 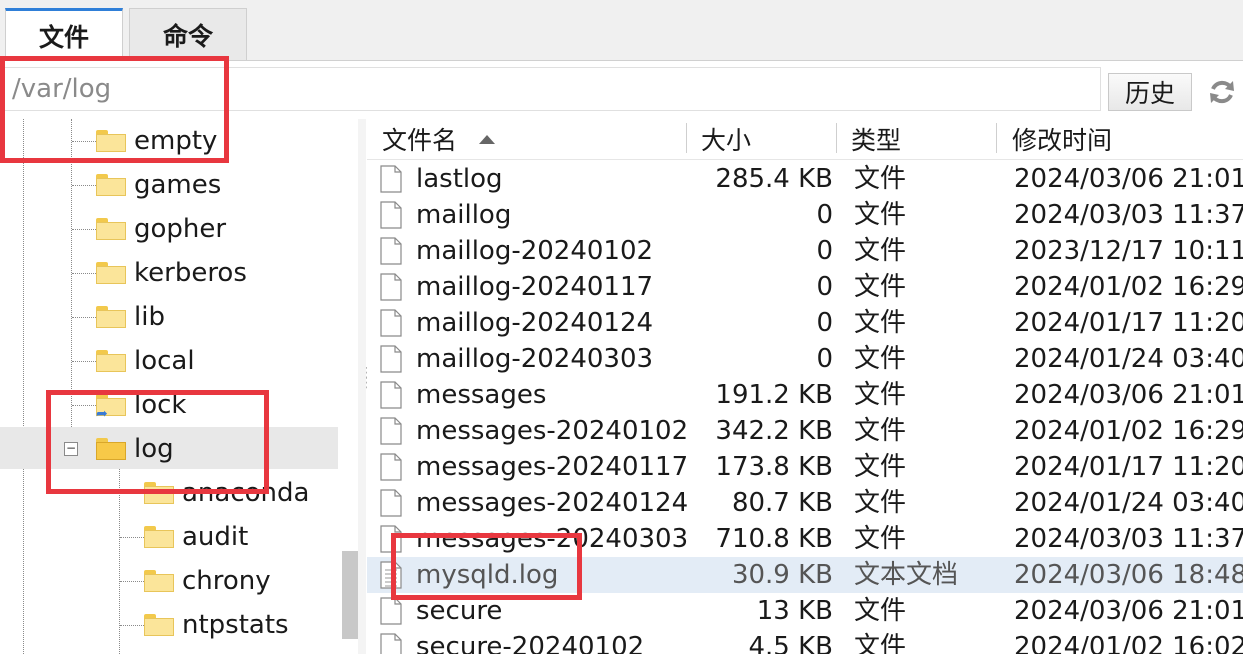 What do you see at coordinates (552, 89) in the screenshot?
I see `path-input: /var/log` at bounding box center [552, 89].